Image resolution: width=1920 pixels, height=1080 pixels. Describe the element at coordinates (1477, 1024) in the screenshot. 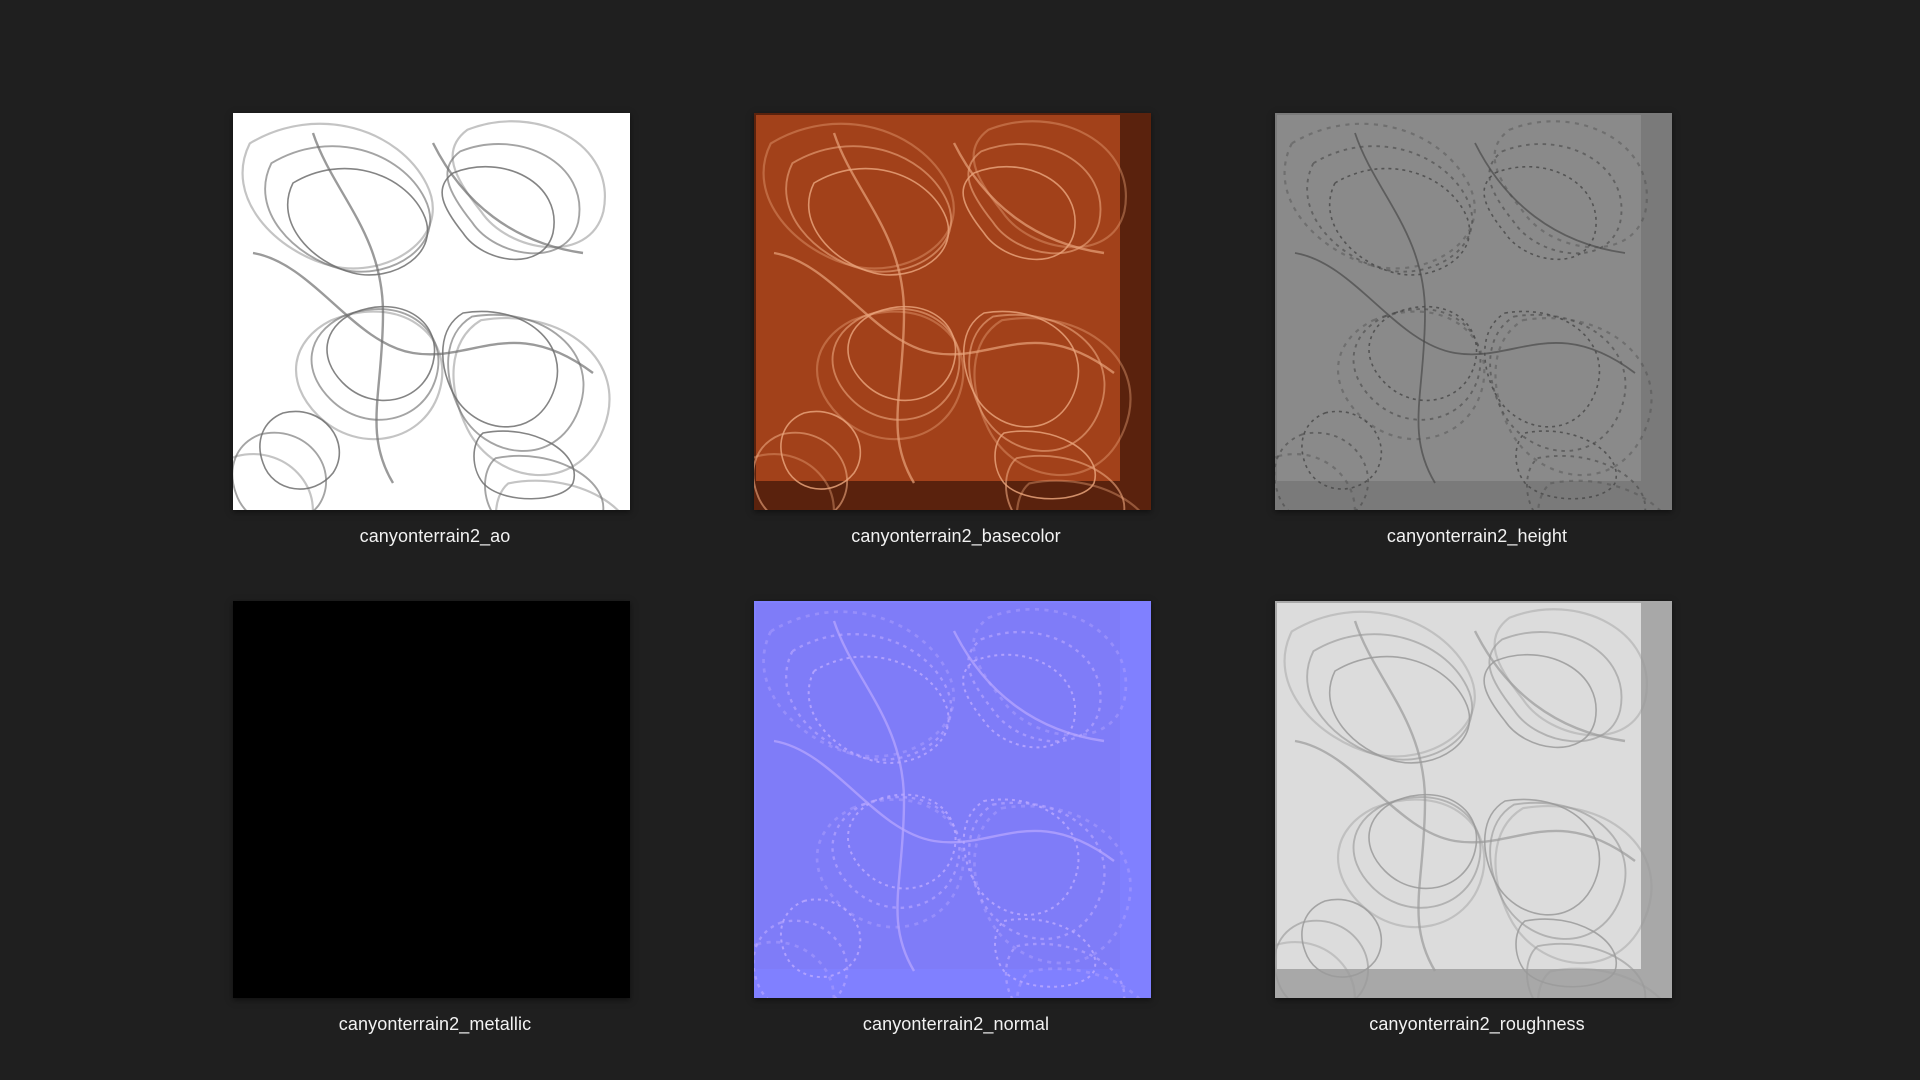

I see `file-name-label: canyonterrain2_roughness` at that location.